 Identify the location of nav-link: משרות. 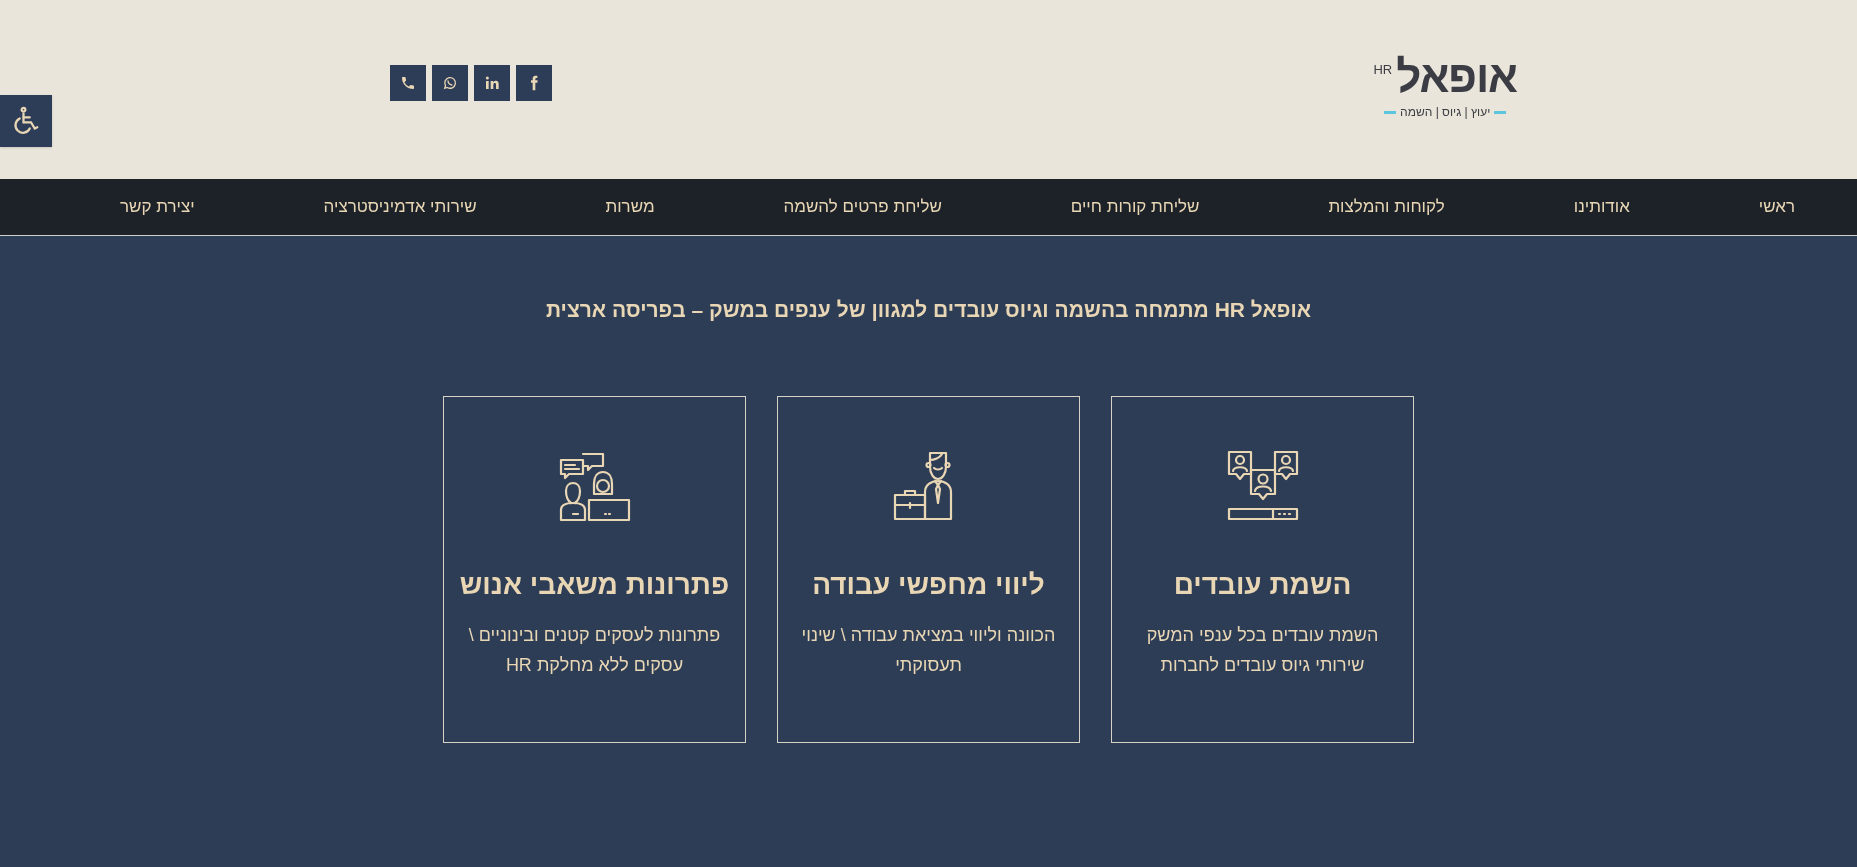
(630, 207).